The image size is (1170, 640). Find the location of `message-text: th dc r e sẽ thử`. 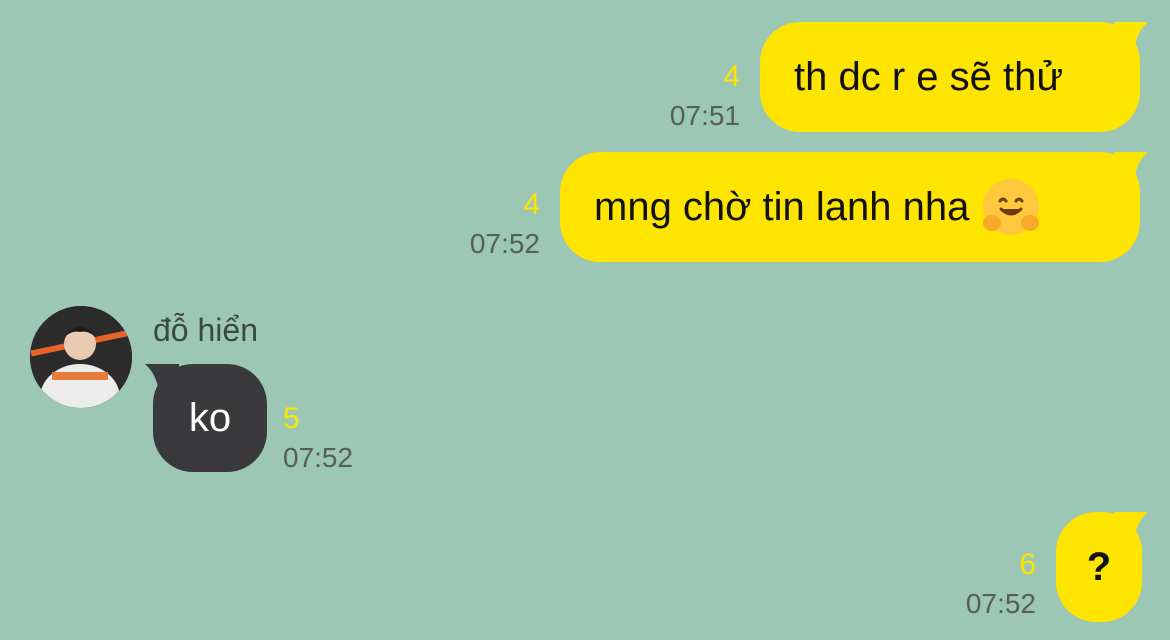

message-text: th dc r e sẽ thử is located at coordinates (929, 76).